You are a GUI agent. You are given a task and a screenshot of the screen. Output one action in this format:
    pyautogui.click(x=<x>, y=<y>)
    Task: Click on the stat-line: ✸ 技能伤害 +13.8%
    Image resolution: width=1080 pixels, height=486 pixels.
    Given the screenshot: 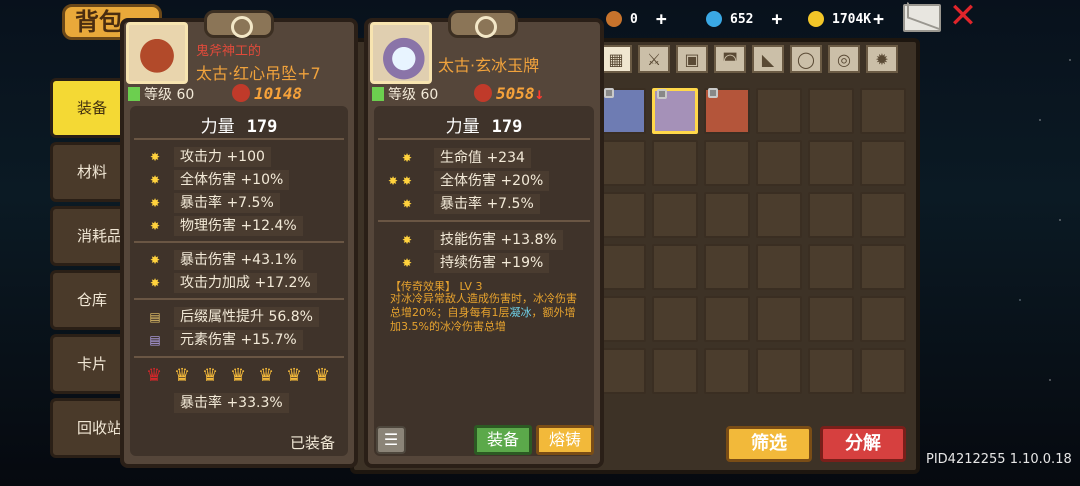 What is the action you would take?
    pyautogui.click(x=477, y=240)
    